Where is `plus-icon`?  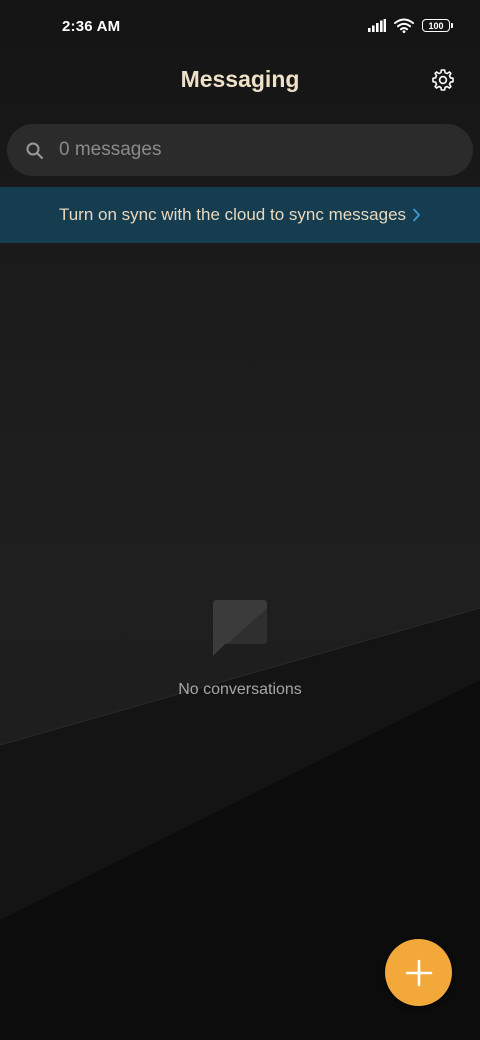 plus-icon is located at coordinates (418, 972).